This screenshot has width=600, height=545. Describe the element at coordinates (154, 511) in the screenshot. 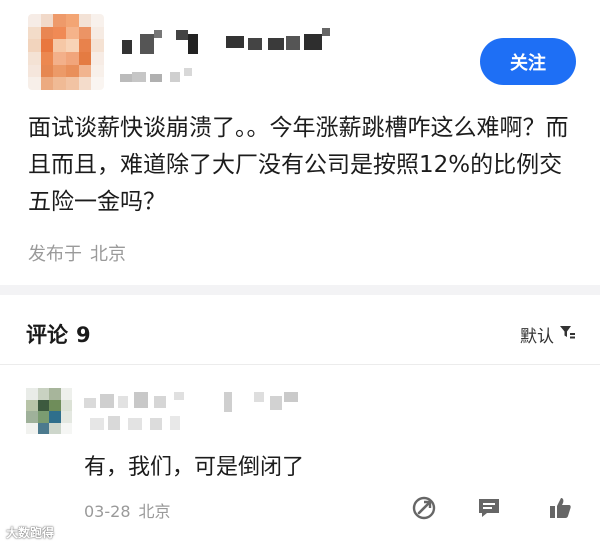

I see `comment-location: 北京` at that location.